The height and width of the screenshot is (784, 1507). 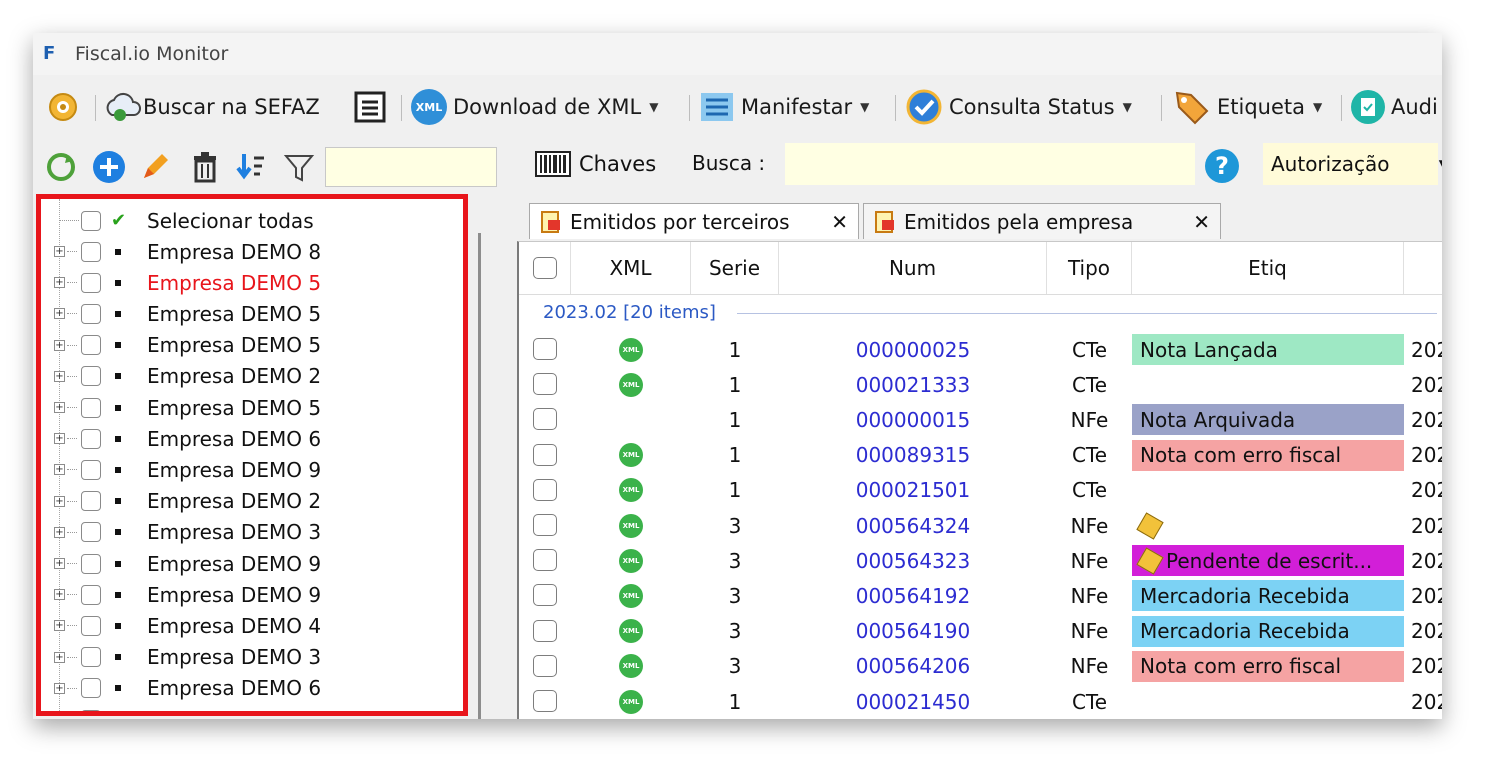 I want to click on num-link: 000000015, so click(x=913, y=419).